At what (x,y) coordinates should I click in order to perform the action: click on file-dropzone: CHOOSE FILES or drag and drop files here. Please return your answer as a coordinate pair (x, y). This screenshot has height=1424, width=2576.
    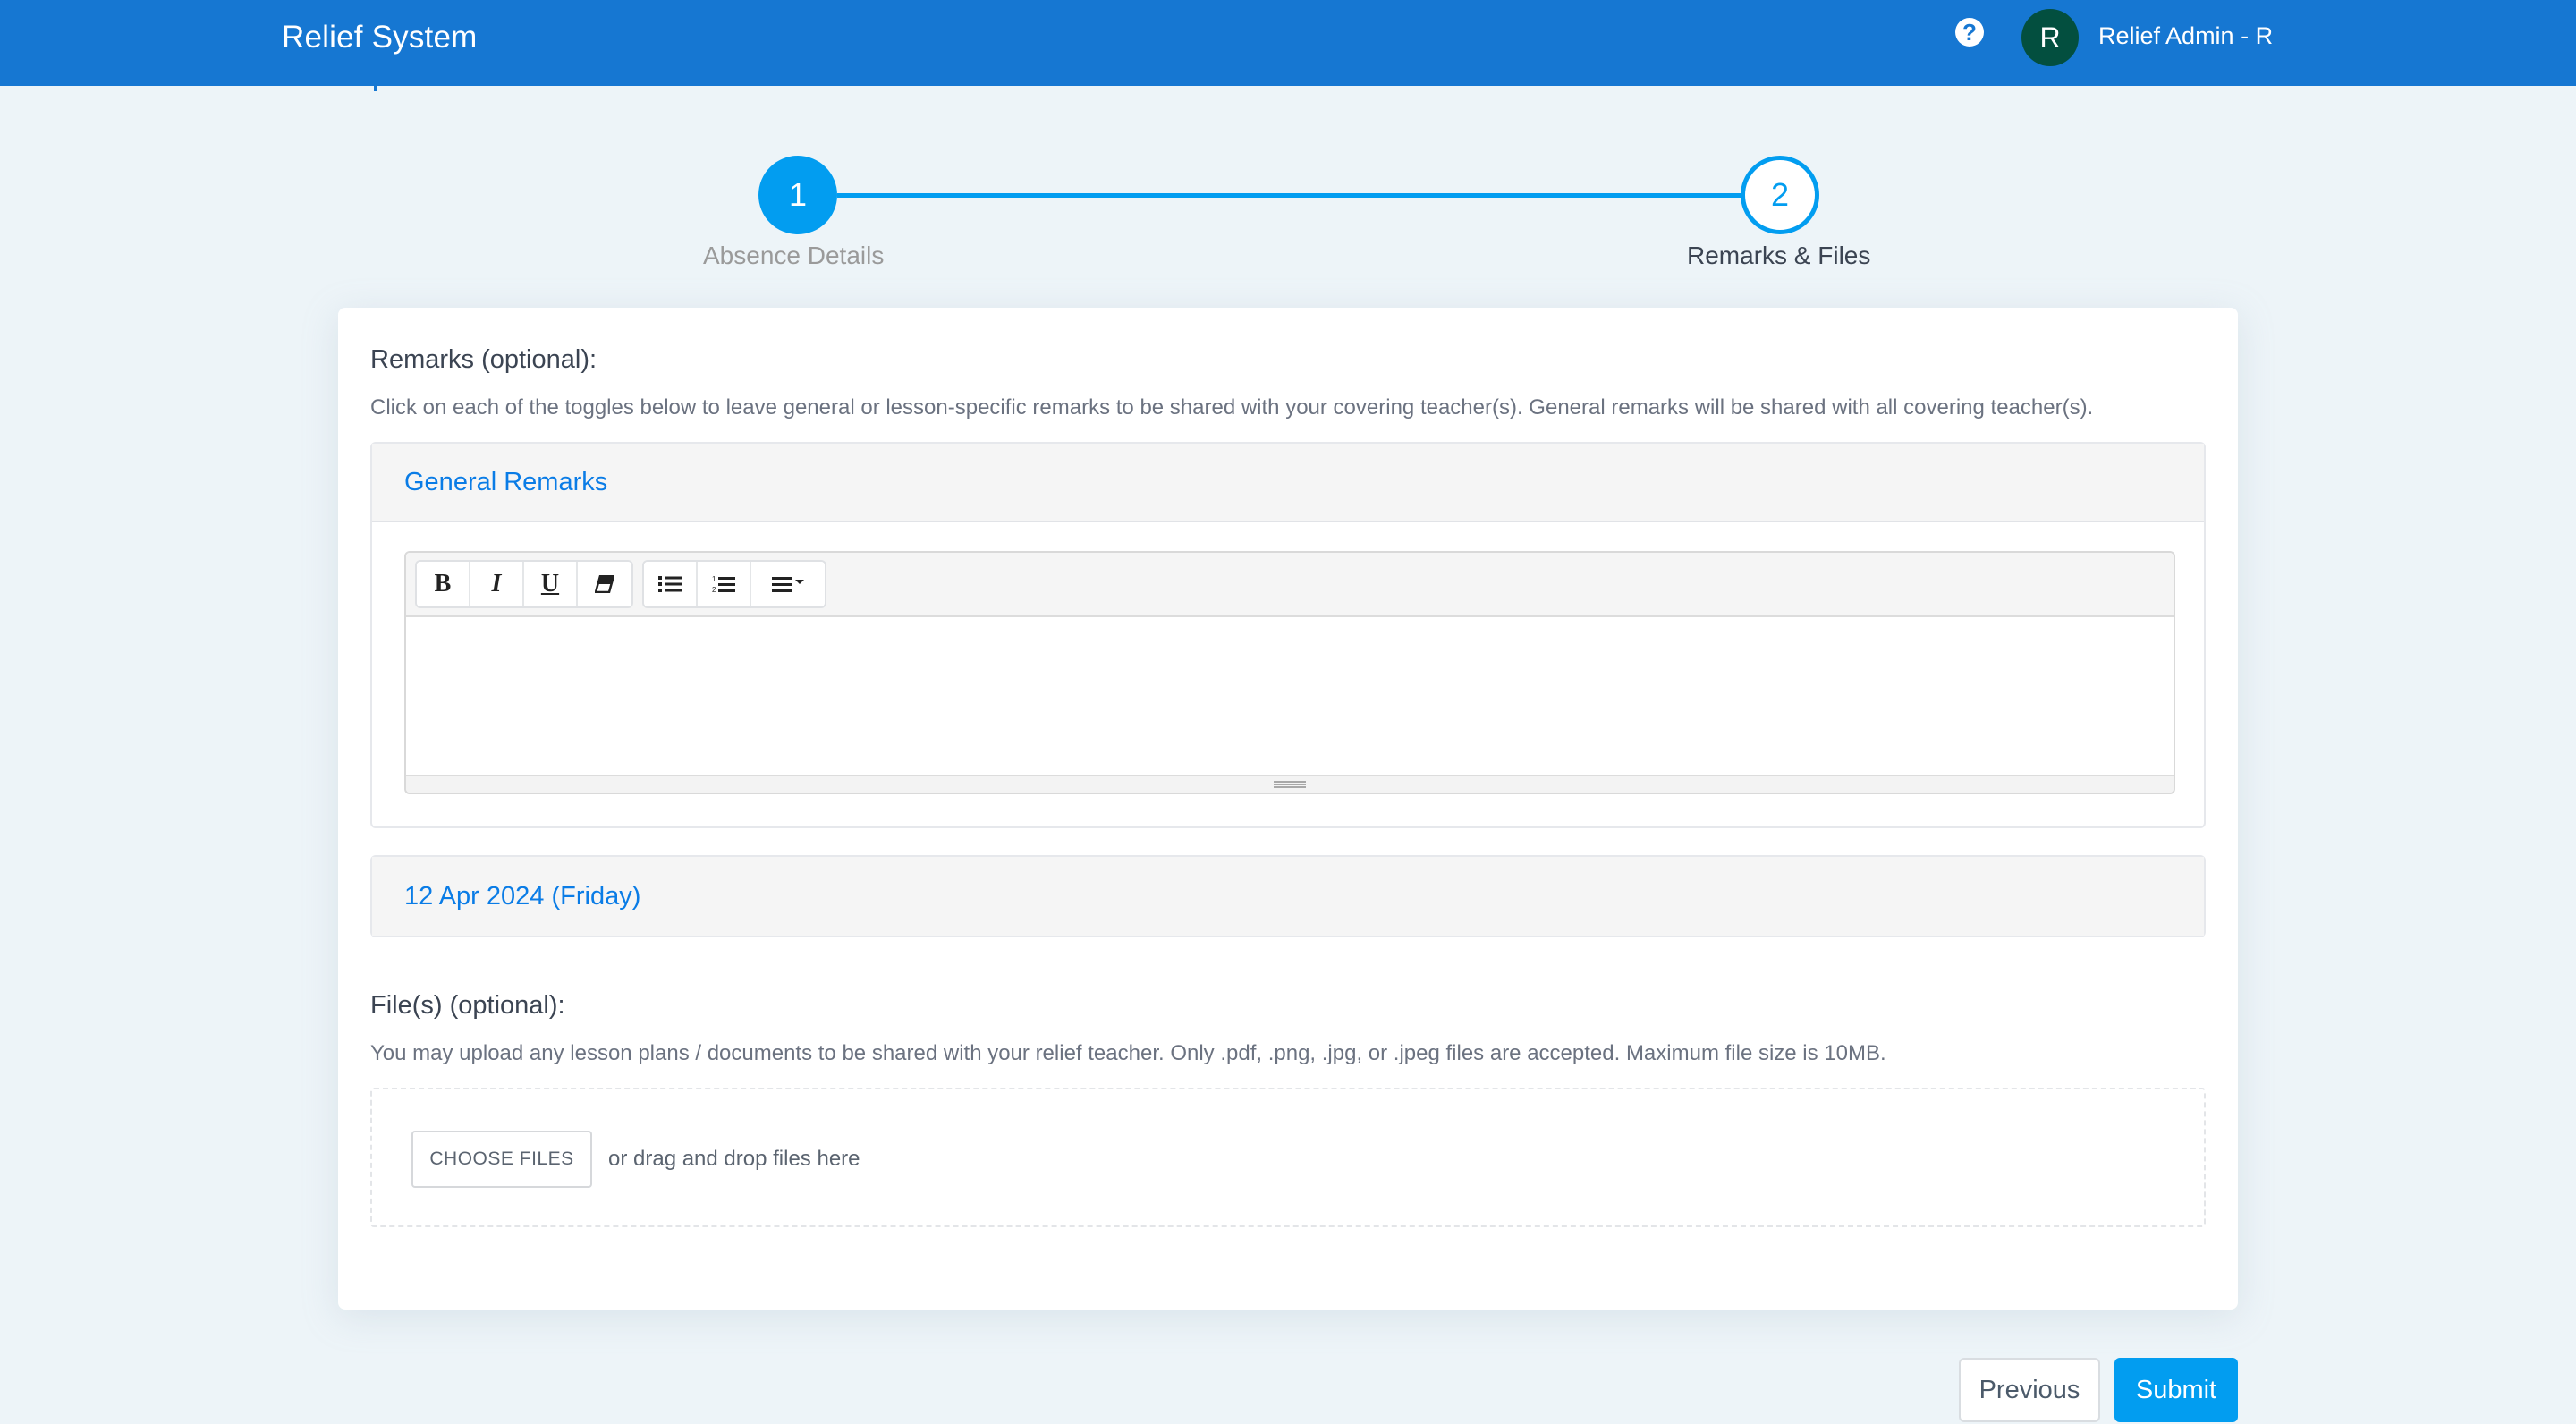
    Looking at the image, I should click on (1288, 1157).